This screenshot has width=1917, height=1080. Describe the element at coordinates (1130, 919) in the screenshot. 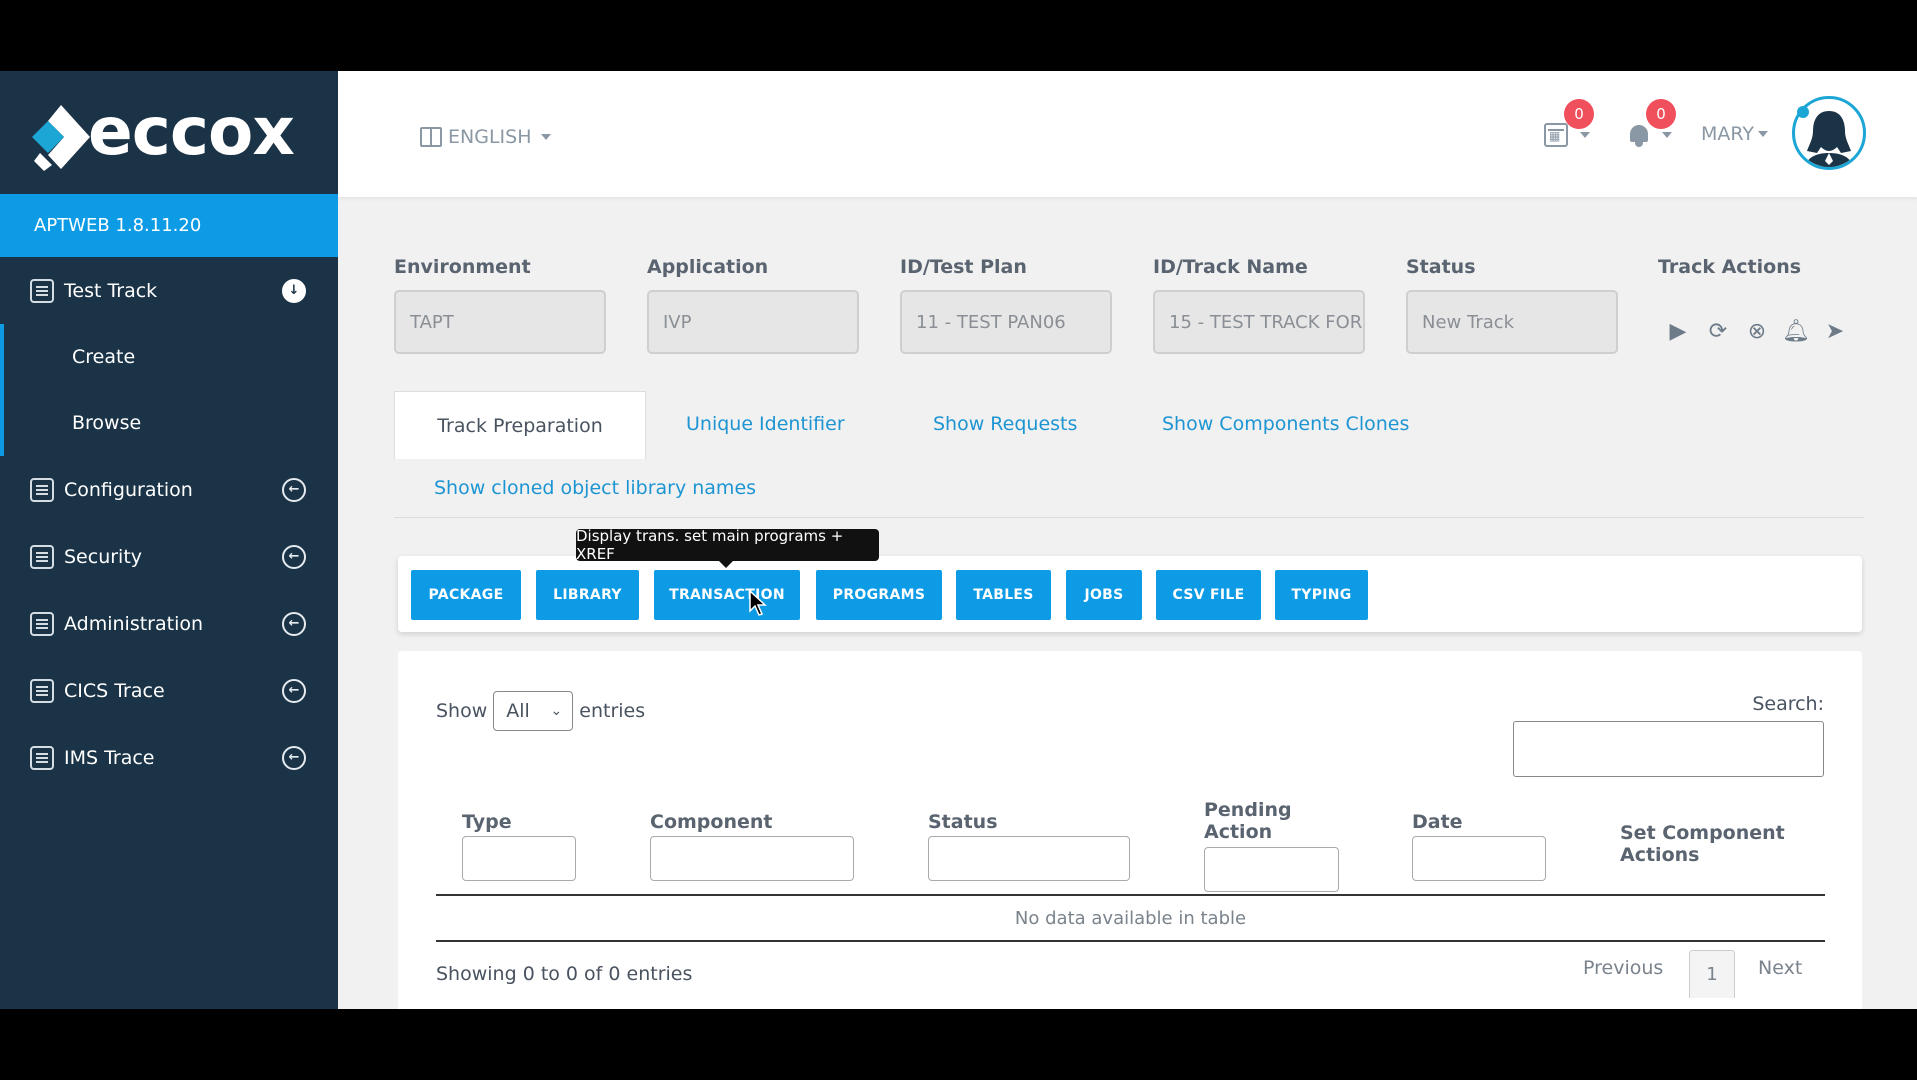

I see `empty-table-message: No data available in table` at that location.